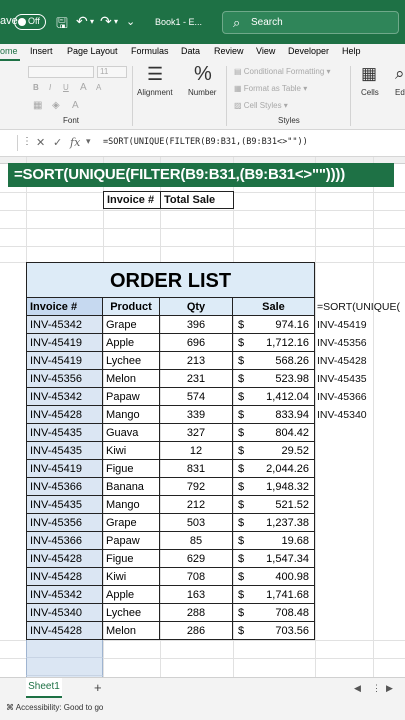 This screenshot has height=720, width=405. Describe the element at coordinates (9, 51) in the screenshot. I see `tab-home: ome` at that location.